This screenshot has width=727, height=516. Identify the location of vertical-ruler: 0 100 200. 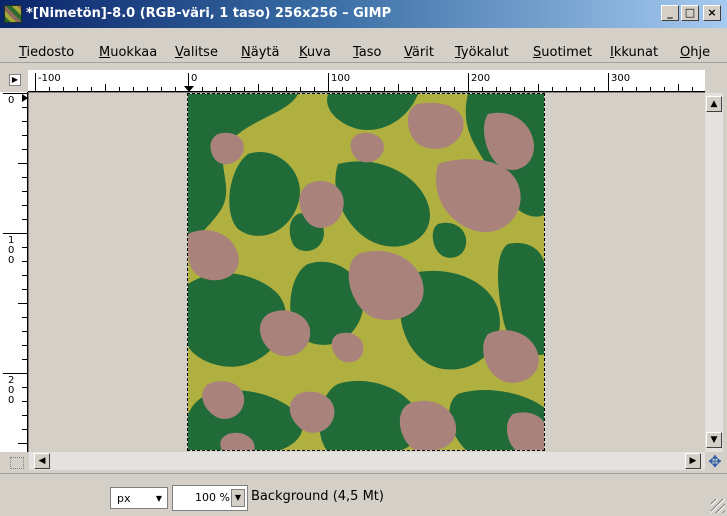
(14, 272).